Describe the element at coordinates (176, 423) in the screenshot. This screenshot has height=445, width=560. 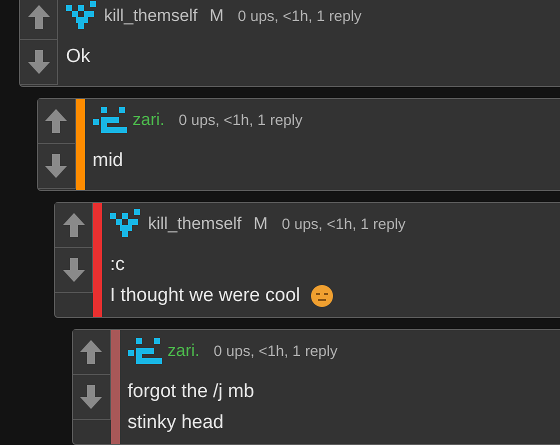
I see `comment-text: stinky head` at that location.